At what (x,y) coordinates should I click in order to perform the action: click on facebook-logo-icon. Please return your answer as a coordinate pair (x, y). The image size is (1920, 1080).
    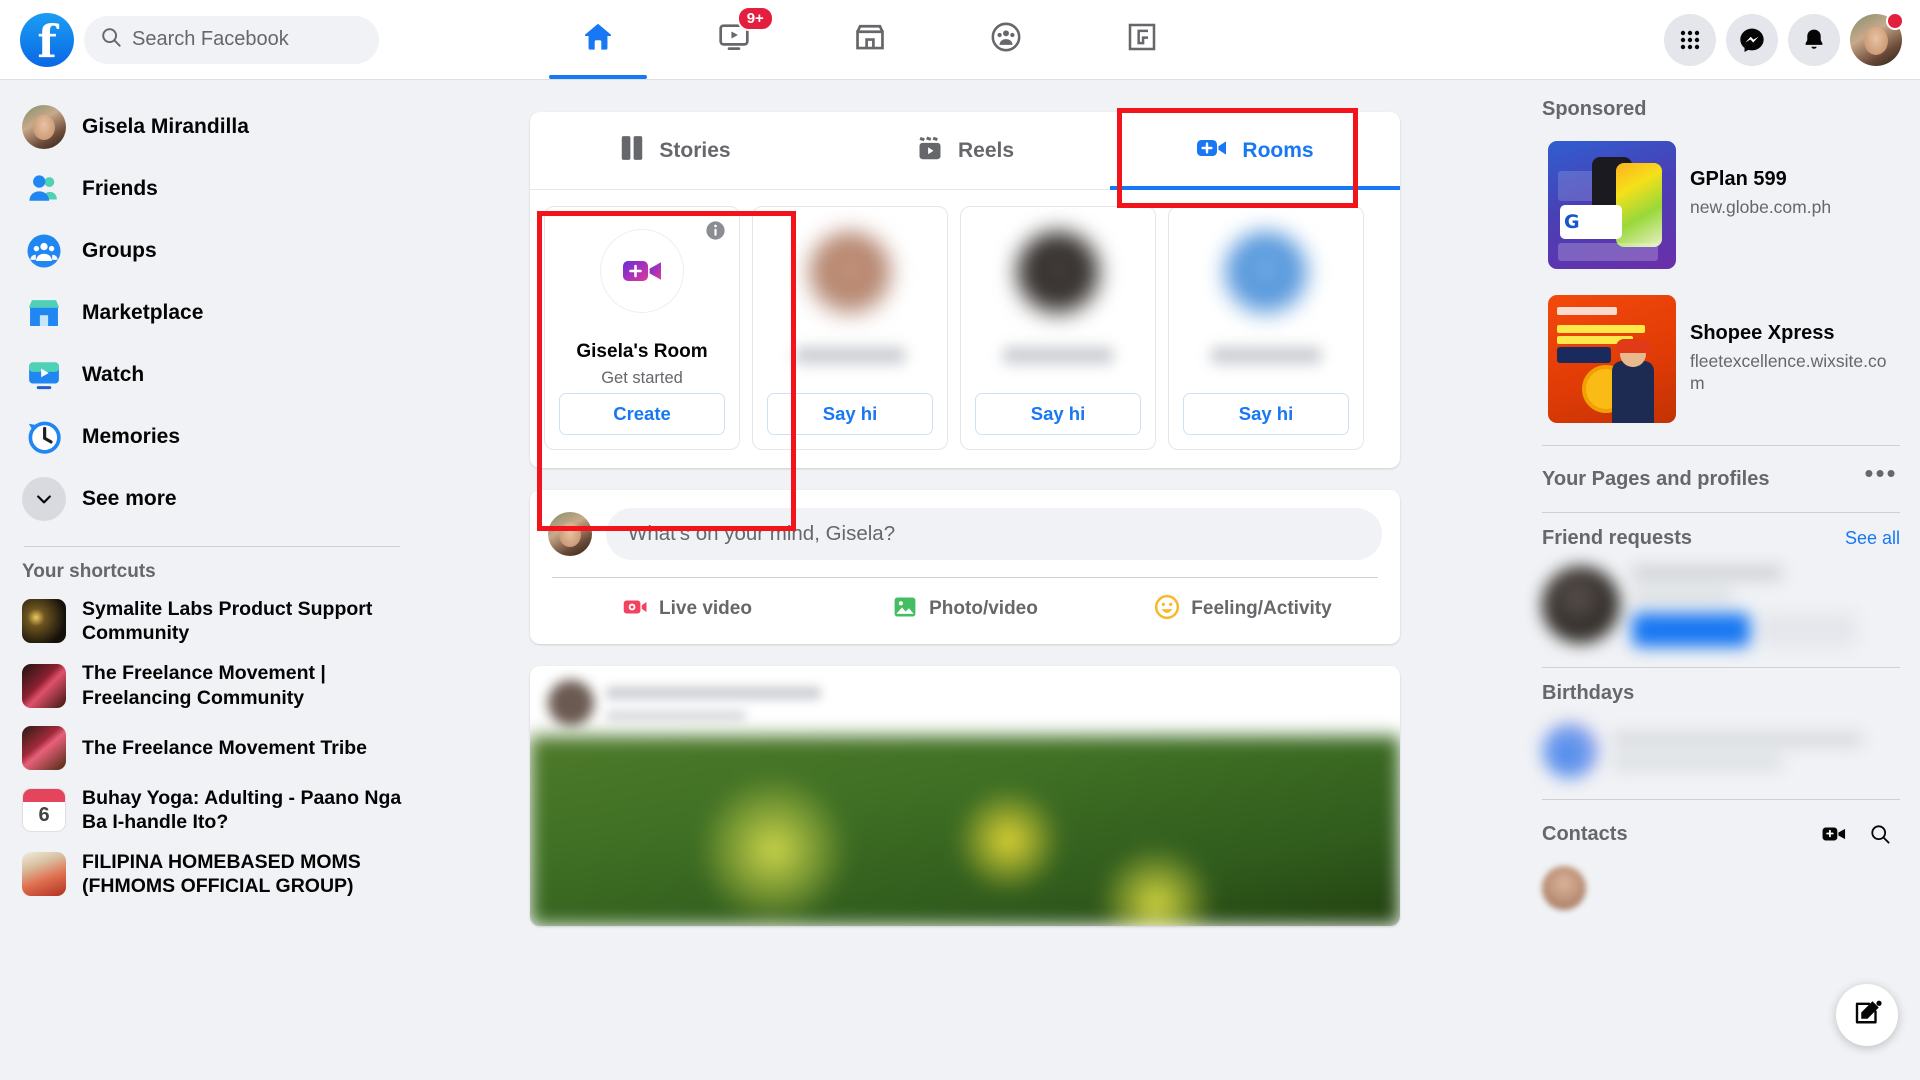
    Looking at the image, I should click on (47, 40).